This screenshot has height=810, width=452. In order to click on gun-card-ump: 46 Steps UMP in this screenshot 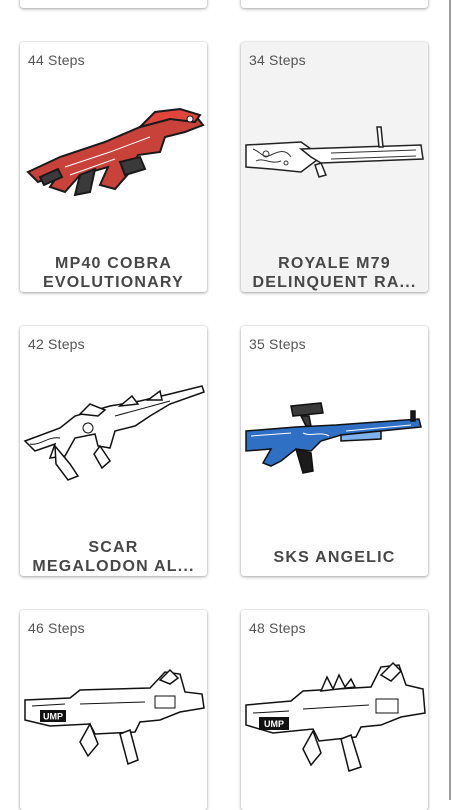, I will do `click(113, 710)`.